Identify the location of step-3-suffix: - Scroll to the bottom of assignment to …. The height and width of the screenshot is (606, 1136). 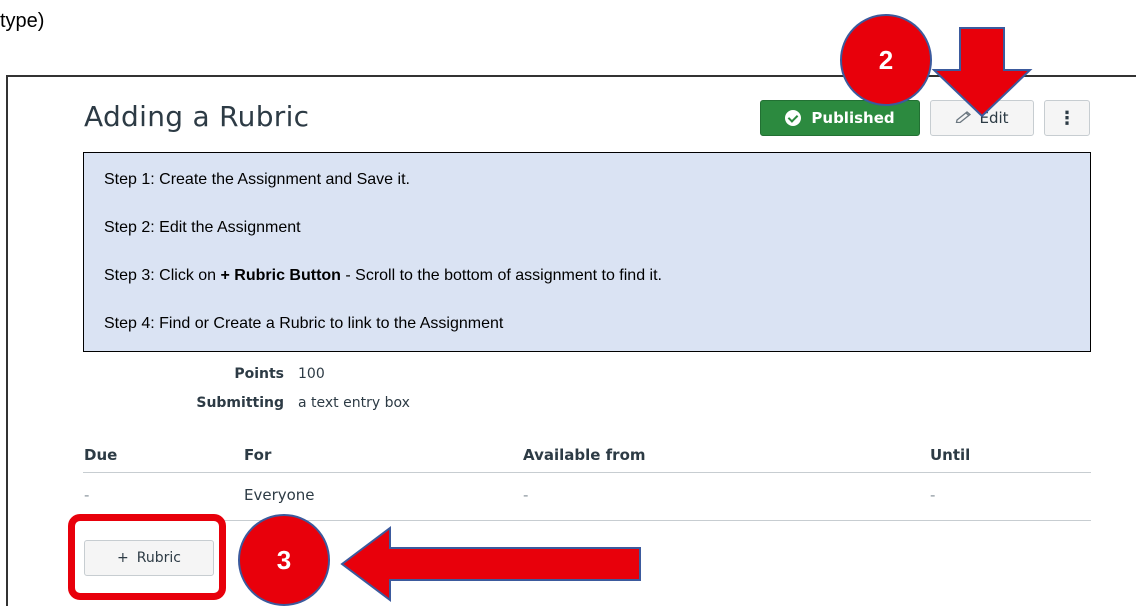
(501, 275).